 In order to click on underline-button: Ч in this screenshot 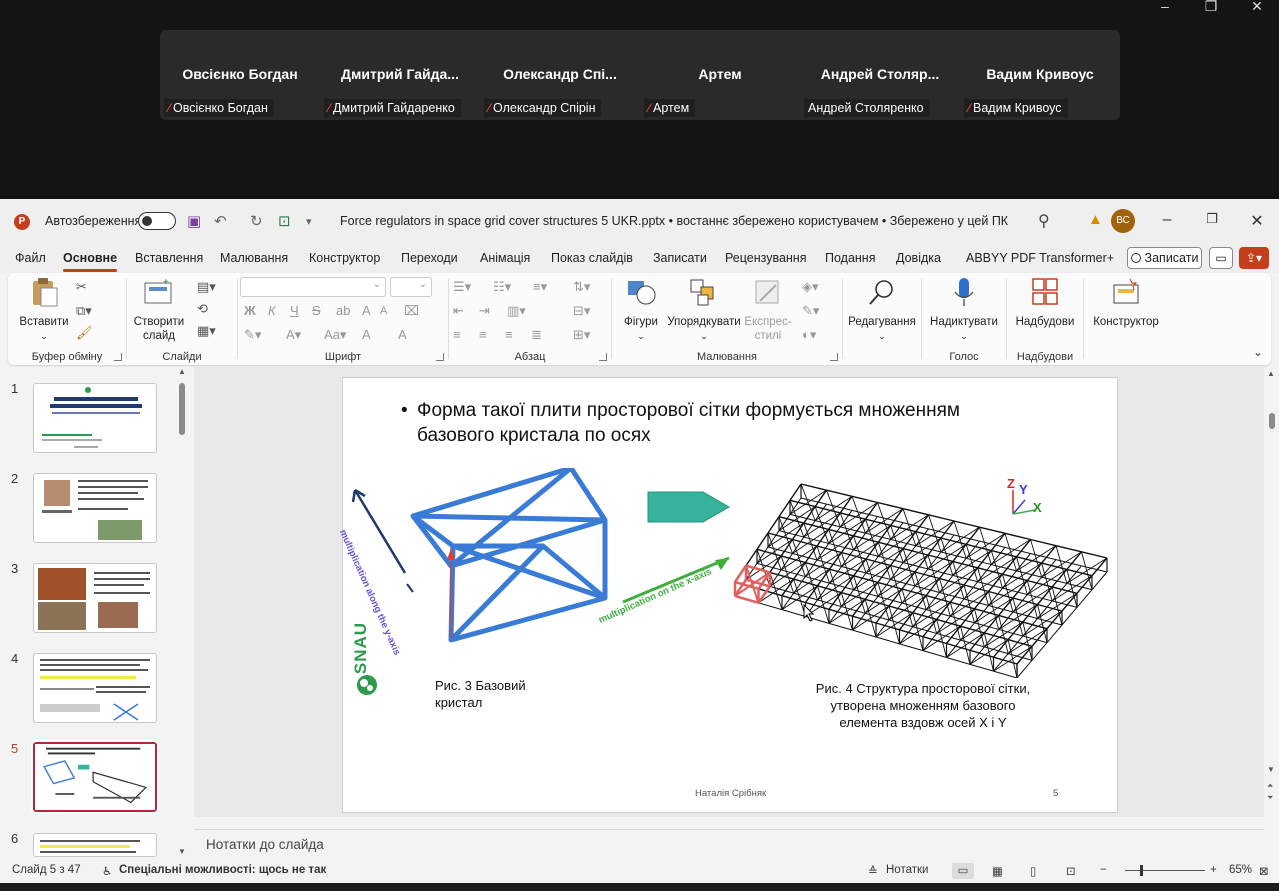, I will do `click(294, 310)`.